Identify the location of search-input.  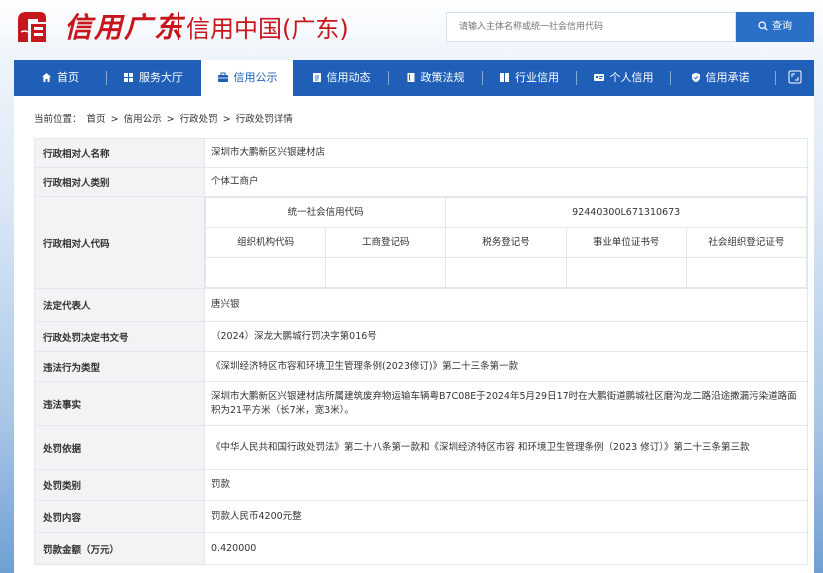
(591, 27).